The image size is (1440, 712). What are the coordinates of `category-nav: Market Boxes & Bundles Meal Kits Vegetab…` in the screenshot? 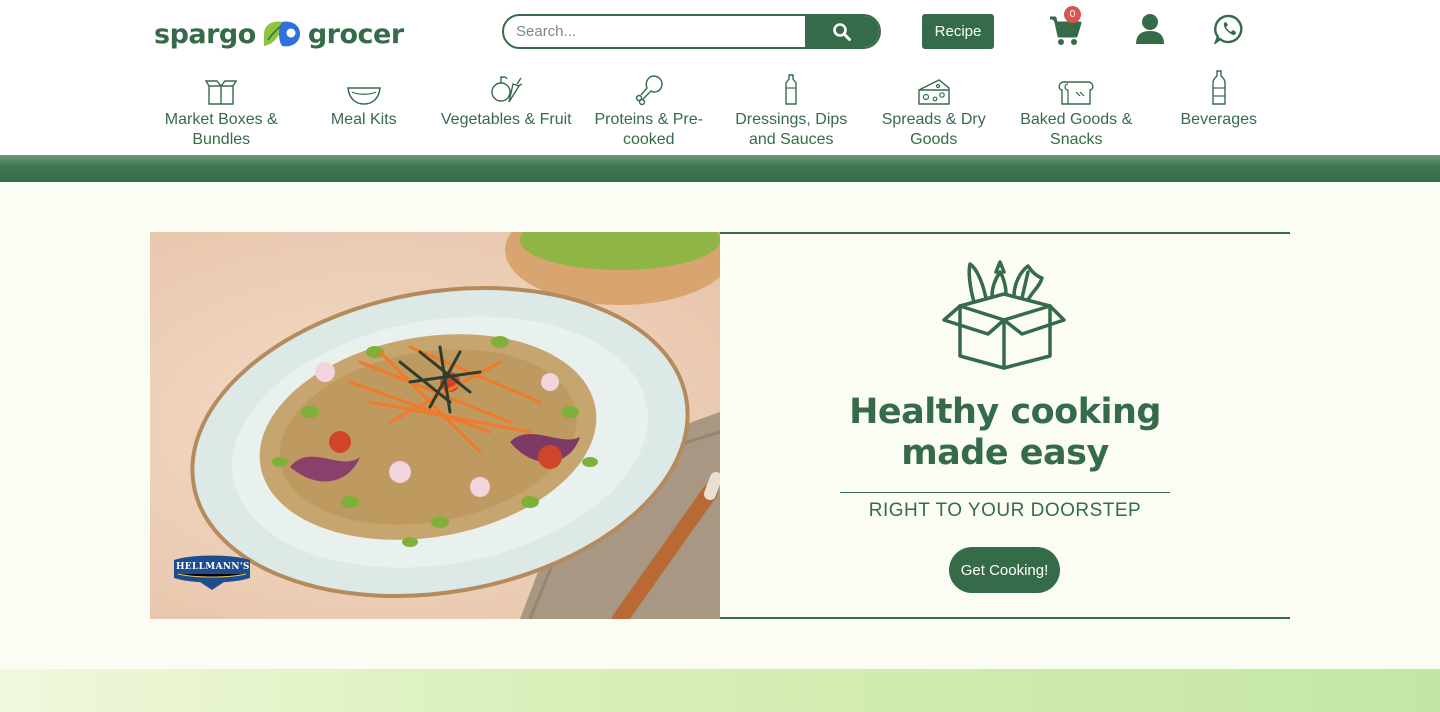 It's located at (720, 110).